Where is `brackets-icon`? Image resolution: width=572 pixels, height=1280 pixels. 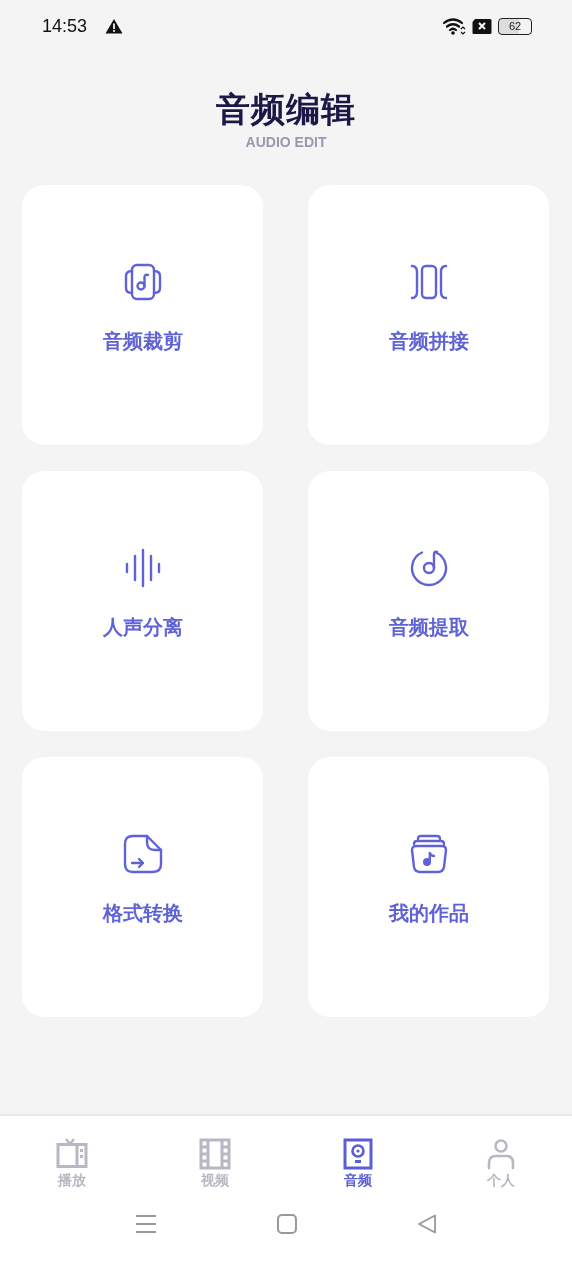
brackets-icon is located at coordinates (428, 282).